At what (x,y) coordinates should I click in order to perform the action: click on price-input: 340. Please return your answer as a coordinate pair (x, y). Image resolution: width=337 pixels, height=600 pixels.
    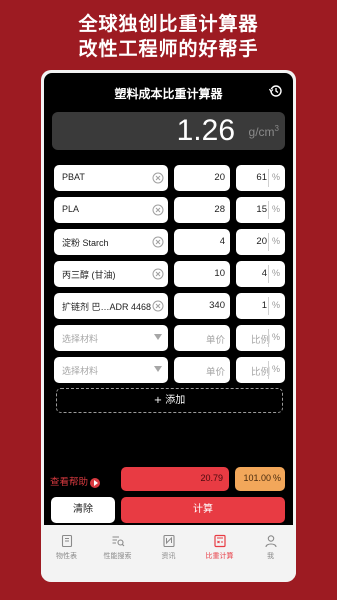
    Looking at the image, I should click on (202, 306).